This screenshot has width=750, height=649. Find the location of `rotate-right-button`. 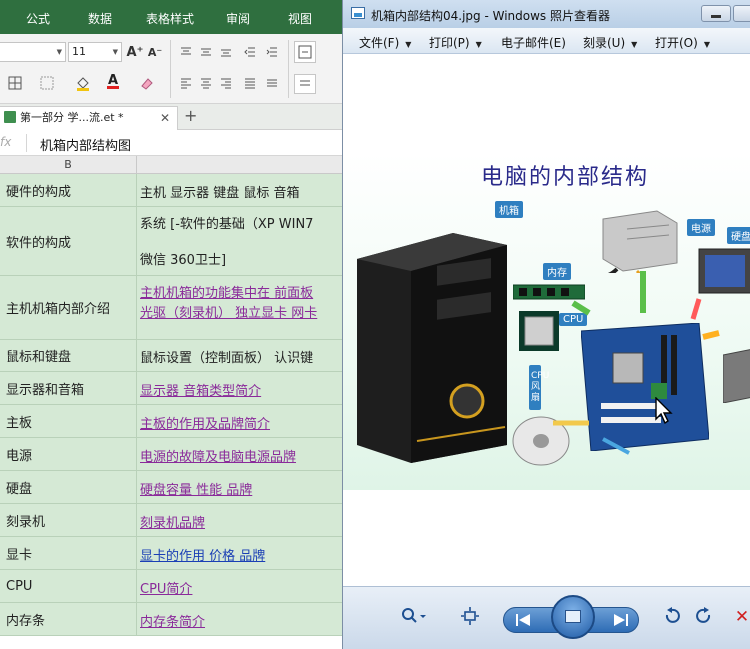

rotate-right-button is located at coordinates (704, 616).